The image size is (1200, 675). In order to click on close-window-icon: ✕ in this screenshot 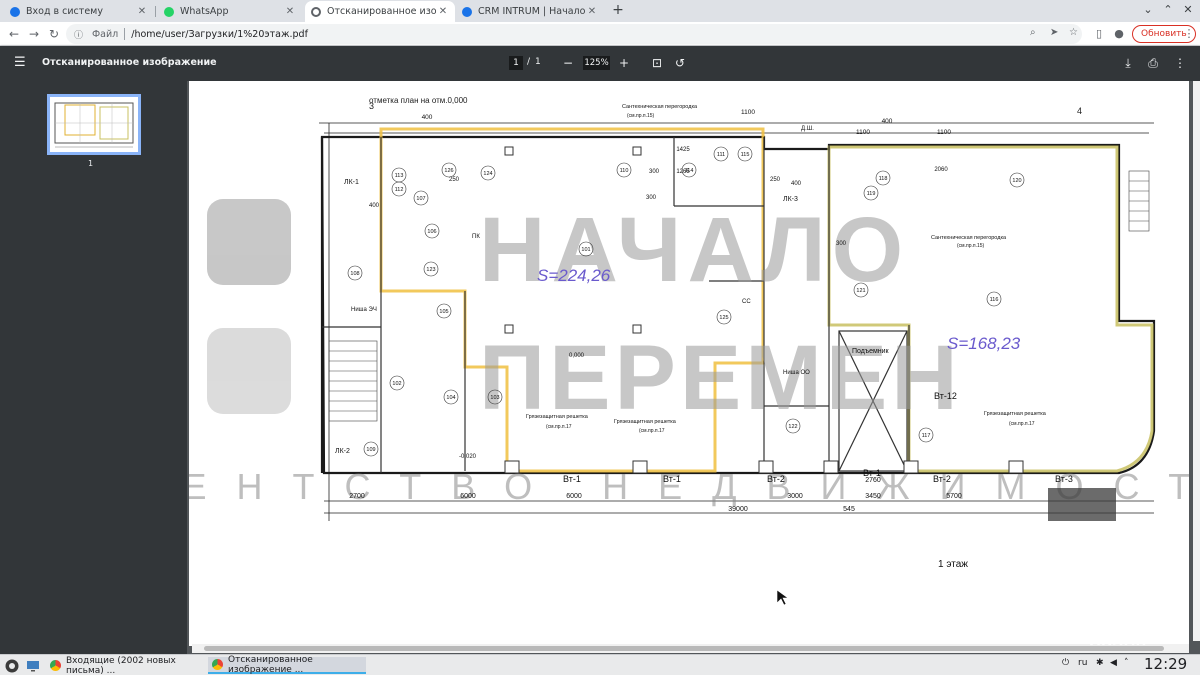, I will do `click(1188, 10)`.